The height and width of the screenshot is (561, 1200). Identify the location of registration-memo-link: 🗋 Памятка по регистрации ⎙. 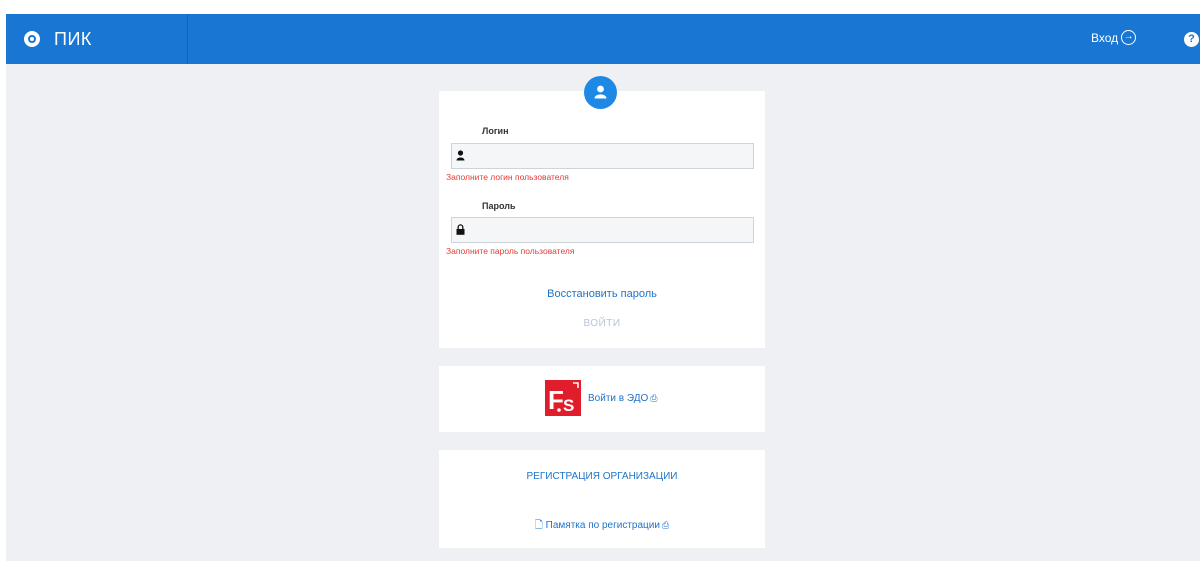
(602, 526).